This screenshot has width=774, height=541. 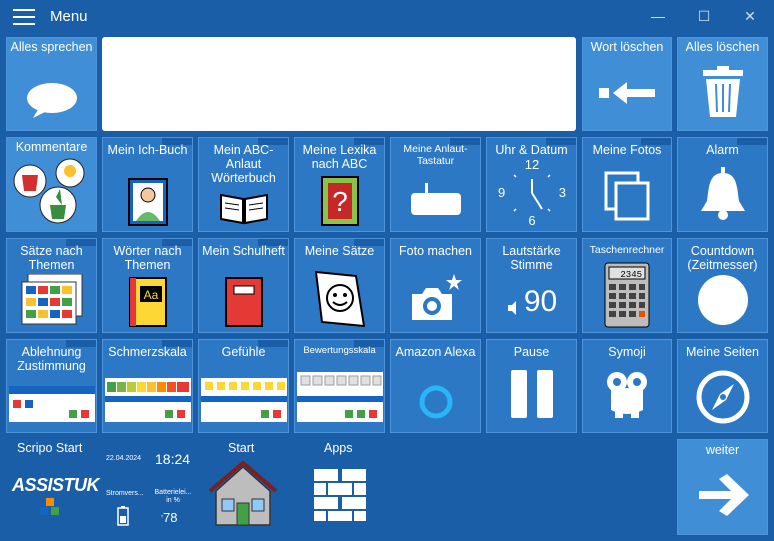 What do you see at coordinates (561, 192) in the screenshot?
I see `svg-text: 3` at bounding box center [561, 192].